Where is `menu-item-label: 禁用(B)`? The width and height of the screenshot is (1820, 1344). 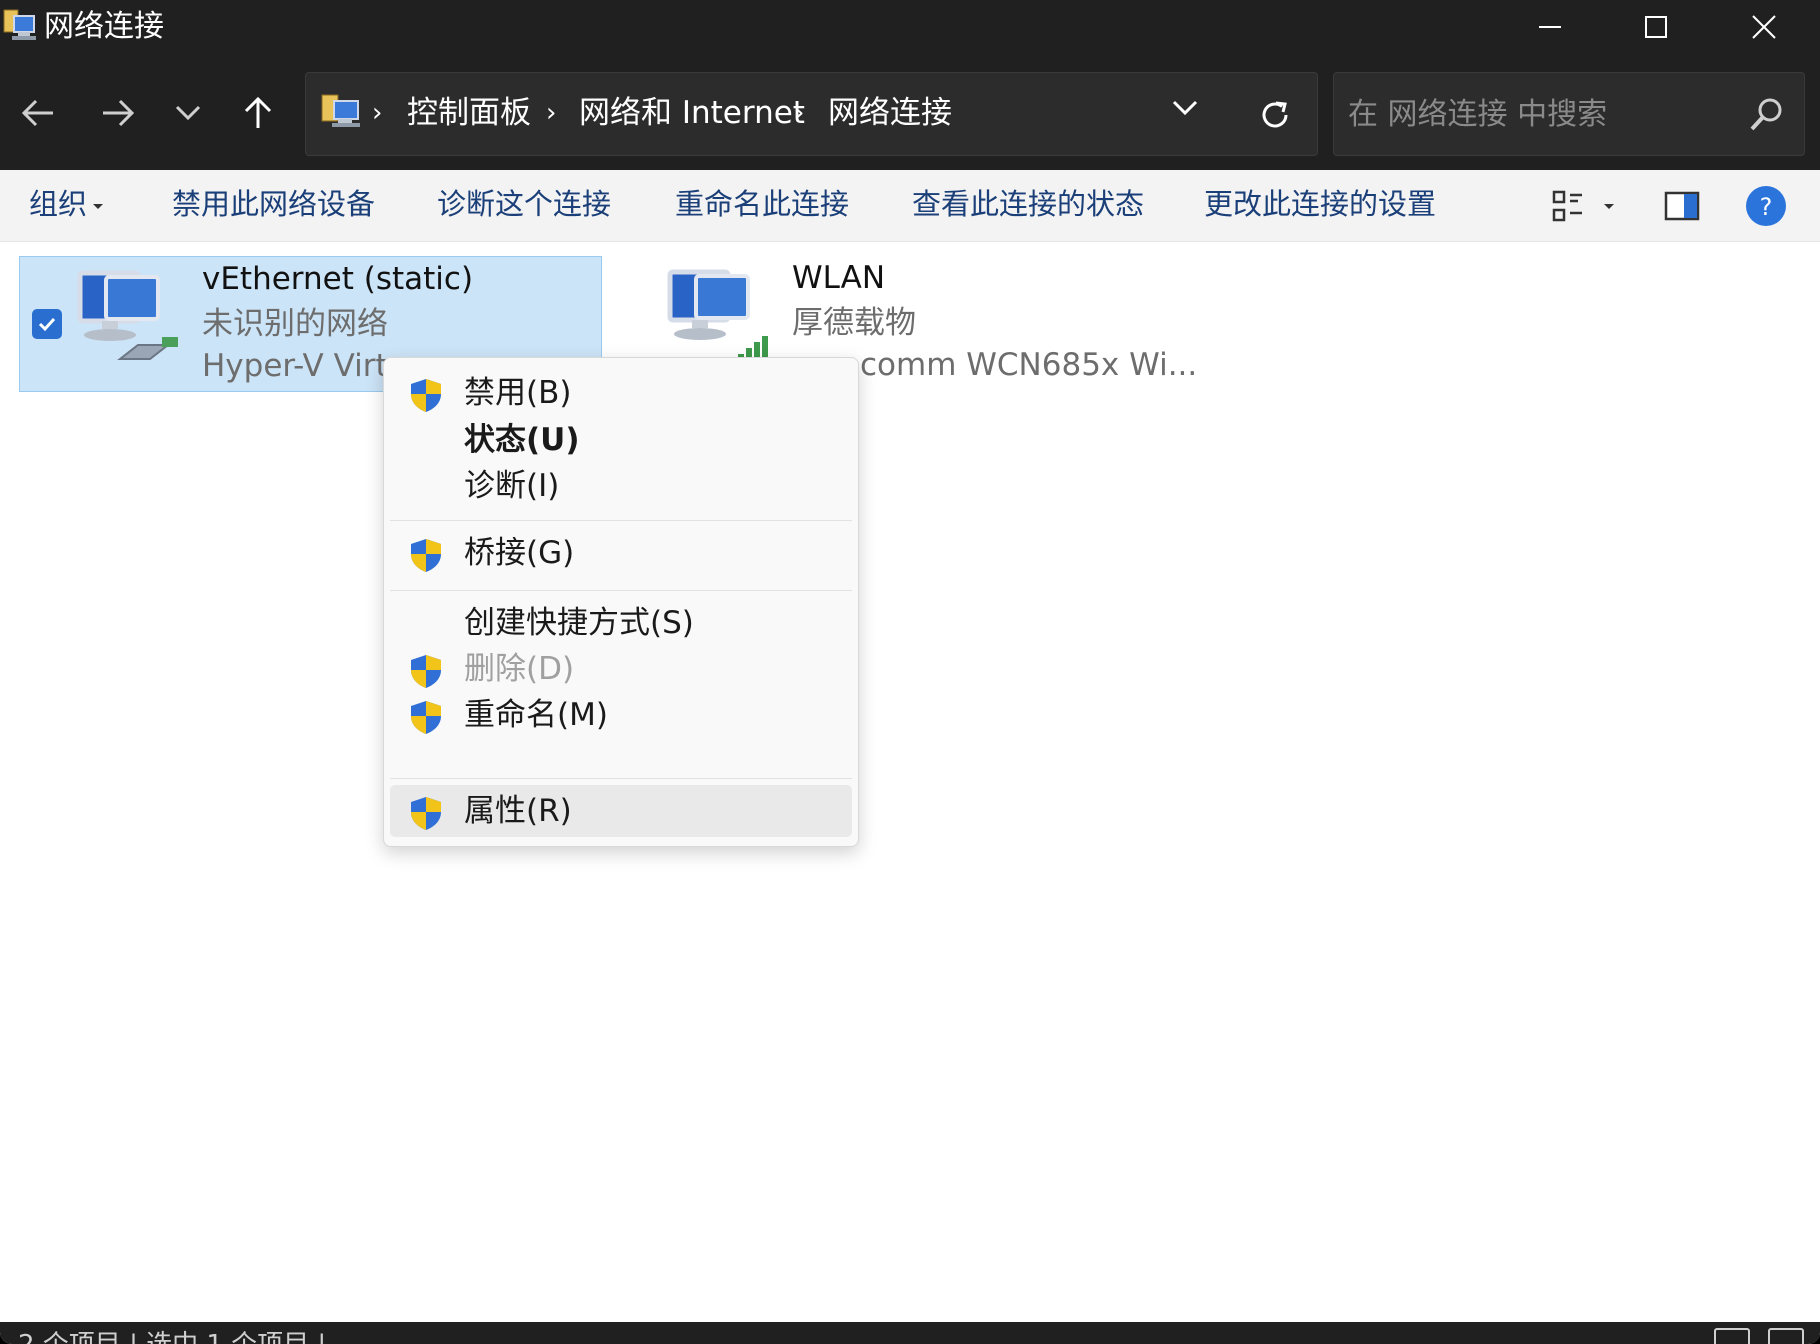
menu-item-label: 禁用(B) is located at coordinates (518, 393).